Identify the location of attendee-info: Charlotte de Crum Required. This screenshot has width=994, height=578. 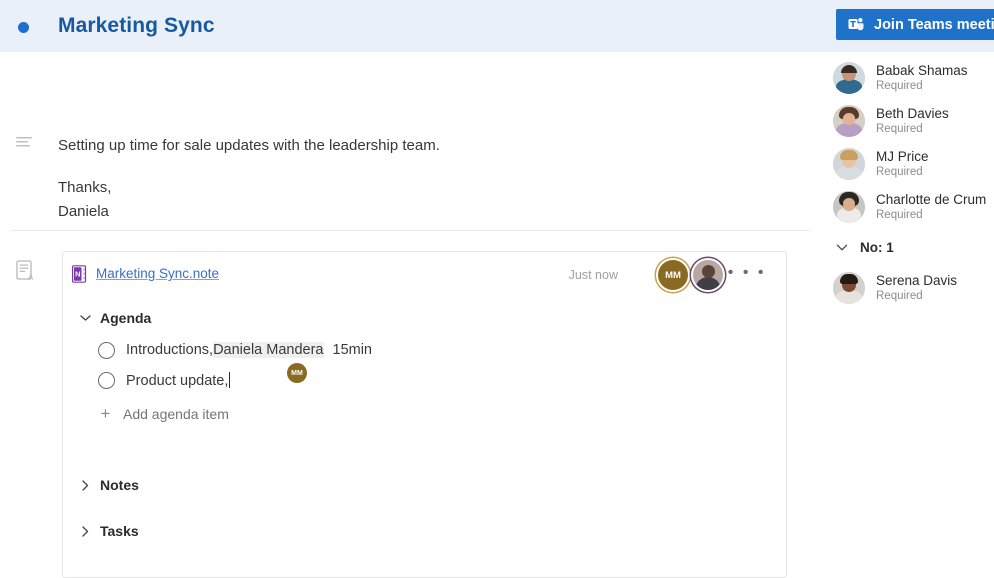
(931, 207).